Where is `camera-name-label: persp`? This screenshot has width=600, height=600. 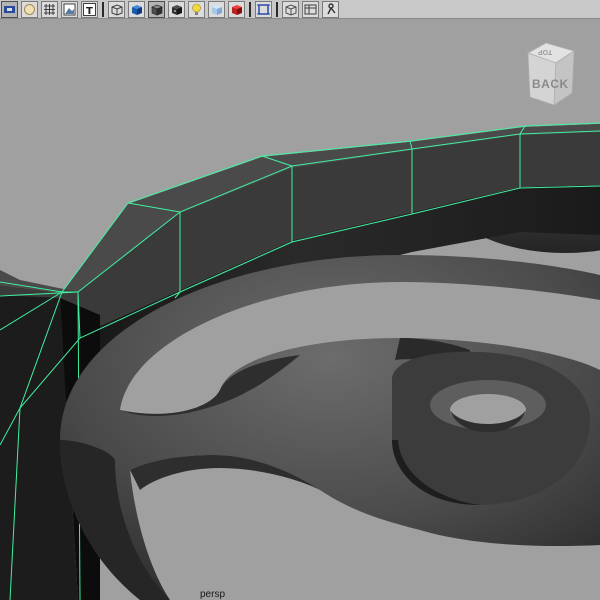
camera-name-label: persp is located at coordinates (213, 594).